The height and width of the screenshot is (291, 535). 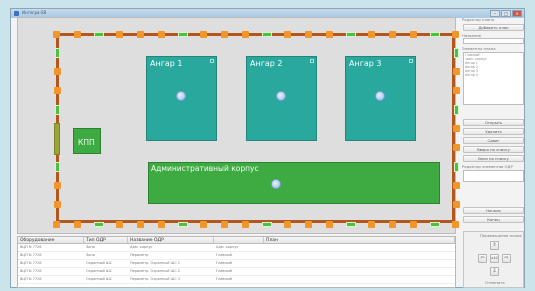 I want to click on editor-input, so click(x=493, y=176).